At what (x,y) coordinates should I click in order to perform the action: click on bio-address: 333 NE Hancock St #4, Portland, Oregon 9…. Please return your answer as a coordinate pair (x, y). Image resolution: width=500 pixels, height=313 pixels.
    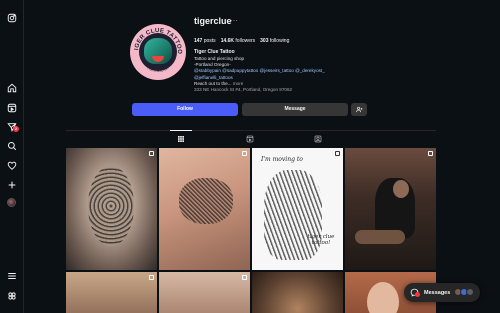
    Looking at the image, I should click on (289, 90).